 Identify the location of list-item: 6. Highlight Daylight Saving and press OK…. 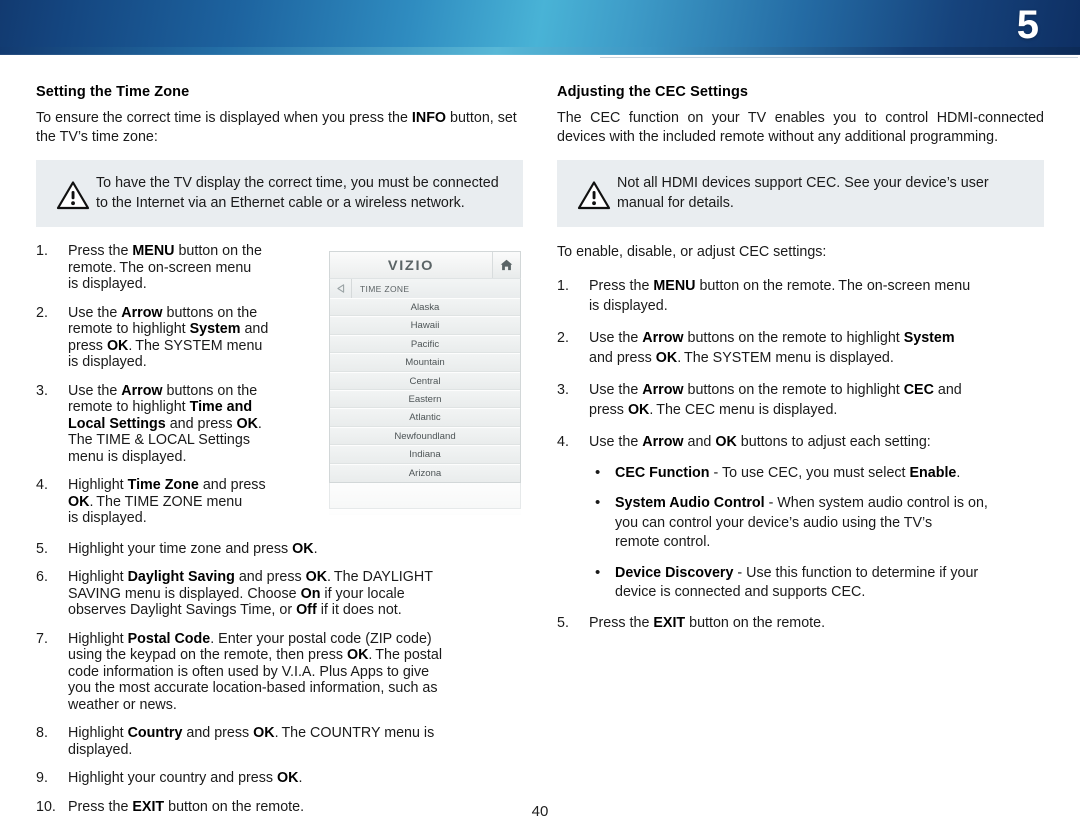
(279, 594).